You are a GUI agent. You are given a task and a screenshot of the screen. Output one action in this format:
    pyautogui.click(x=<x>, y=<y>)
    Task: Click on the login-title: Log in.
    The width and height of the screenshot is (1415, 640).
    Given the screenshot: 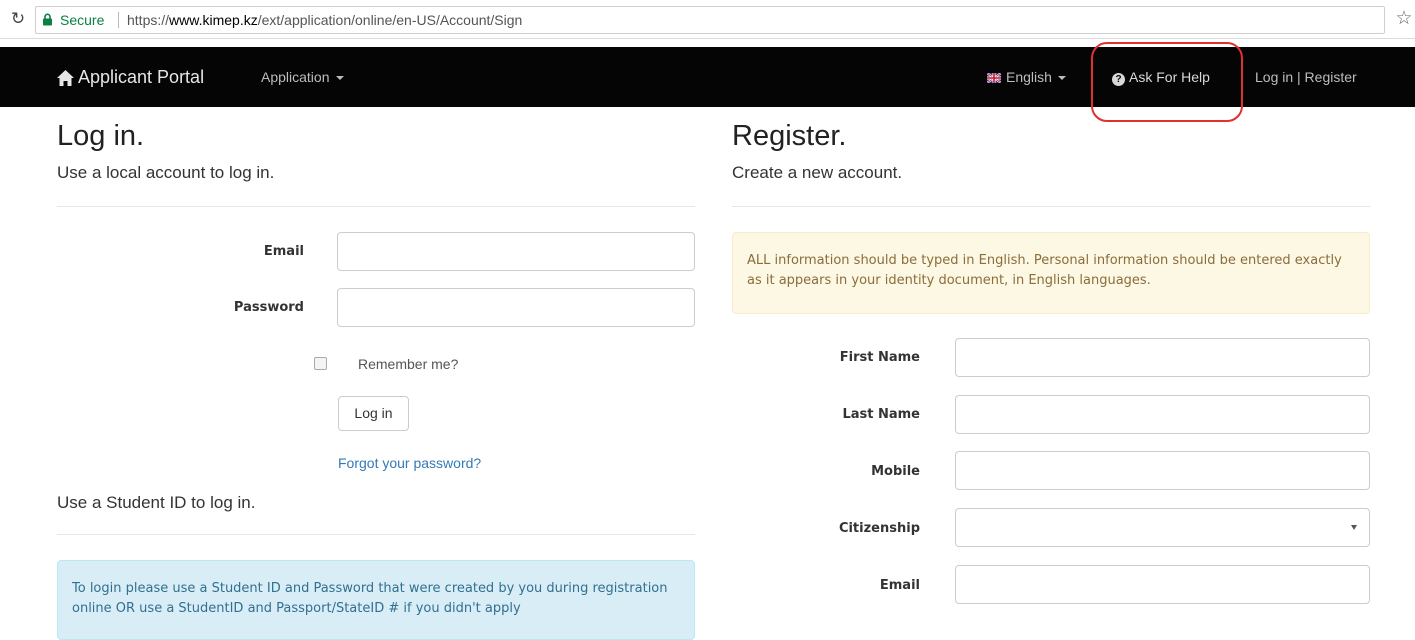 What is the action you would take?
    pyautogui.click(x=101, y=136)
    